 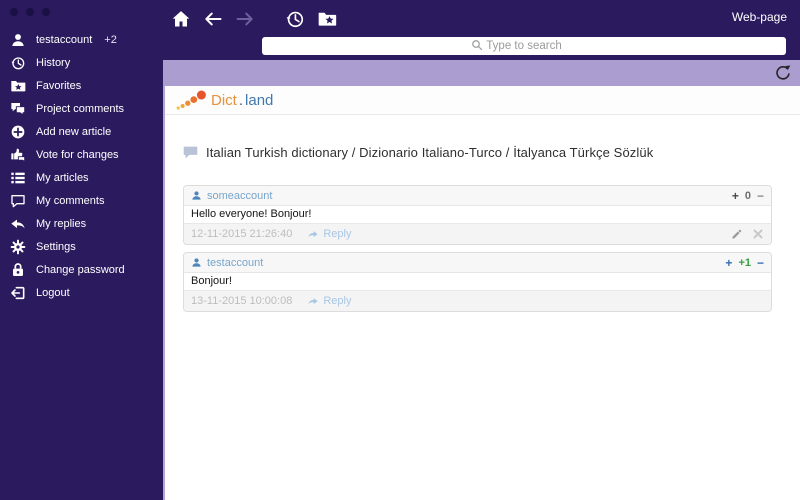 I want to click on sidebar-item-label: Add new article, so click(x=74, y=131).